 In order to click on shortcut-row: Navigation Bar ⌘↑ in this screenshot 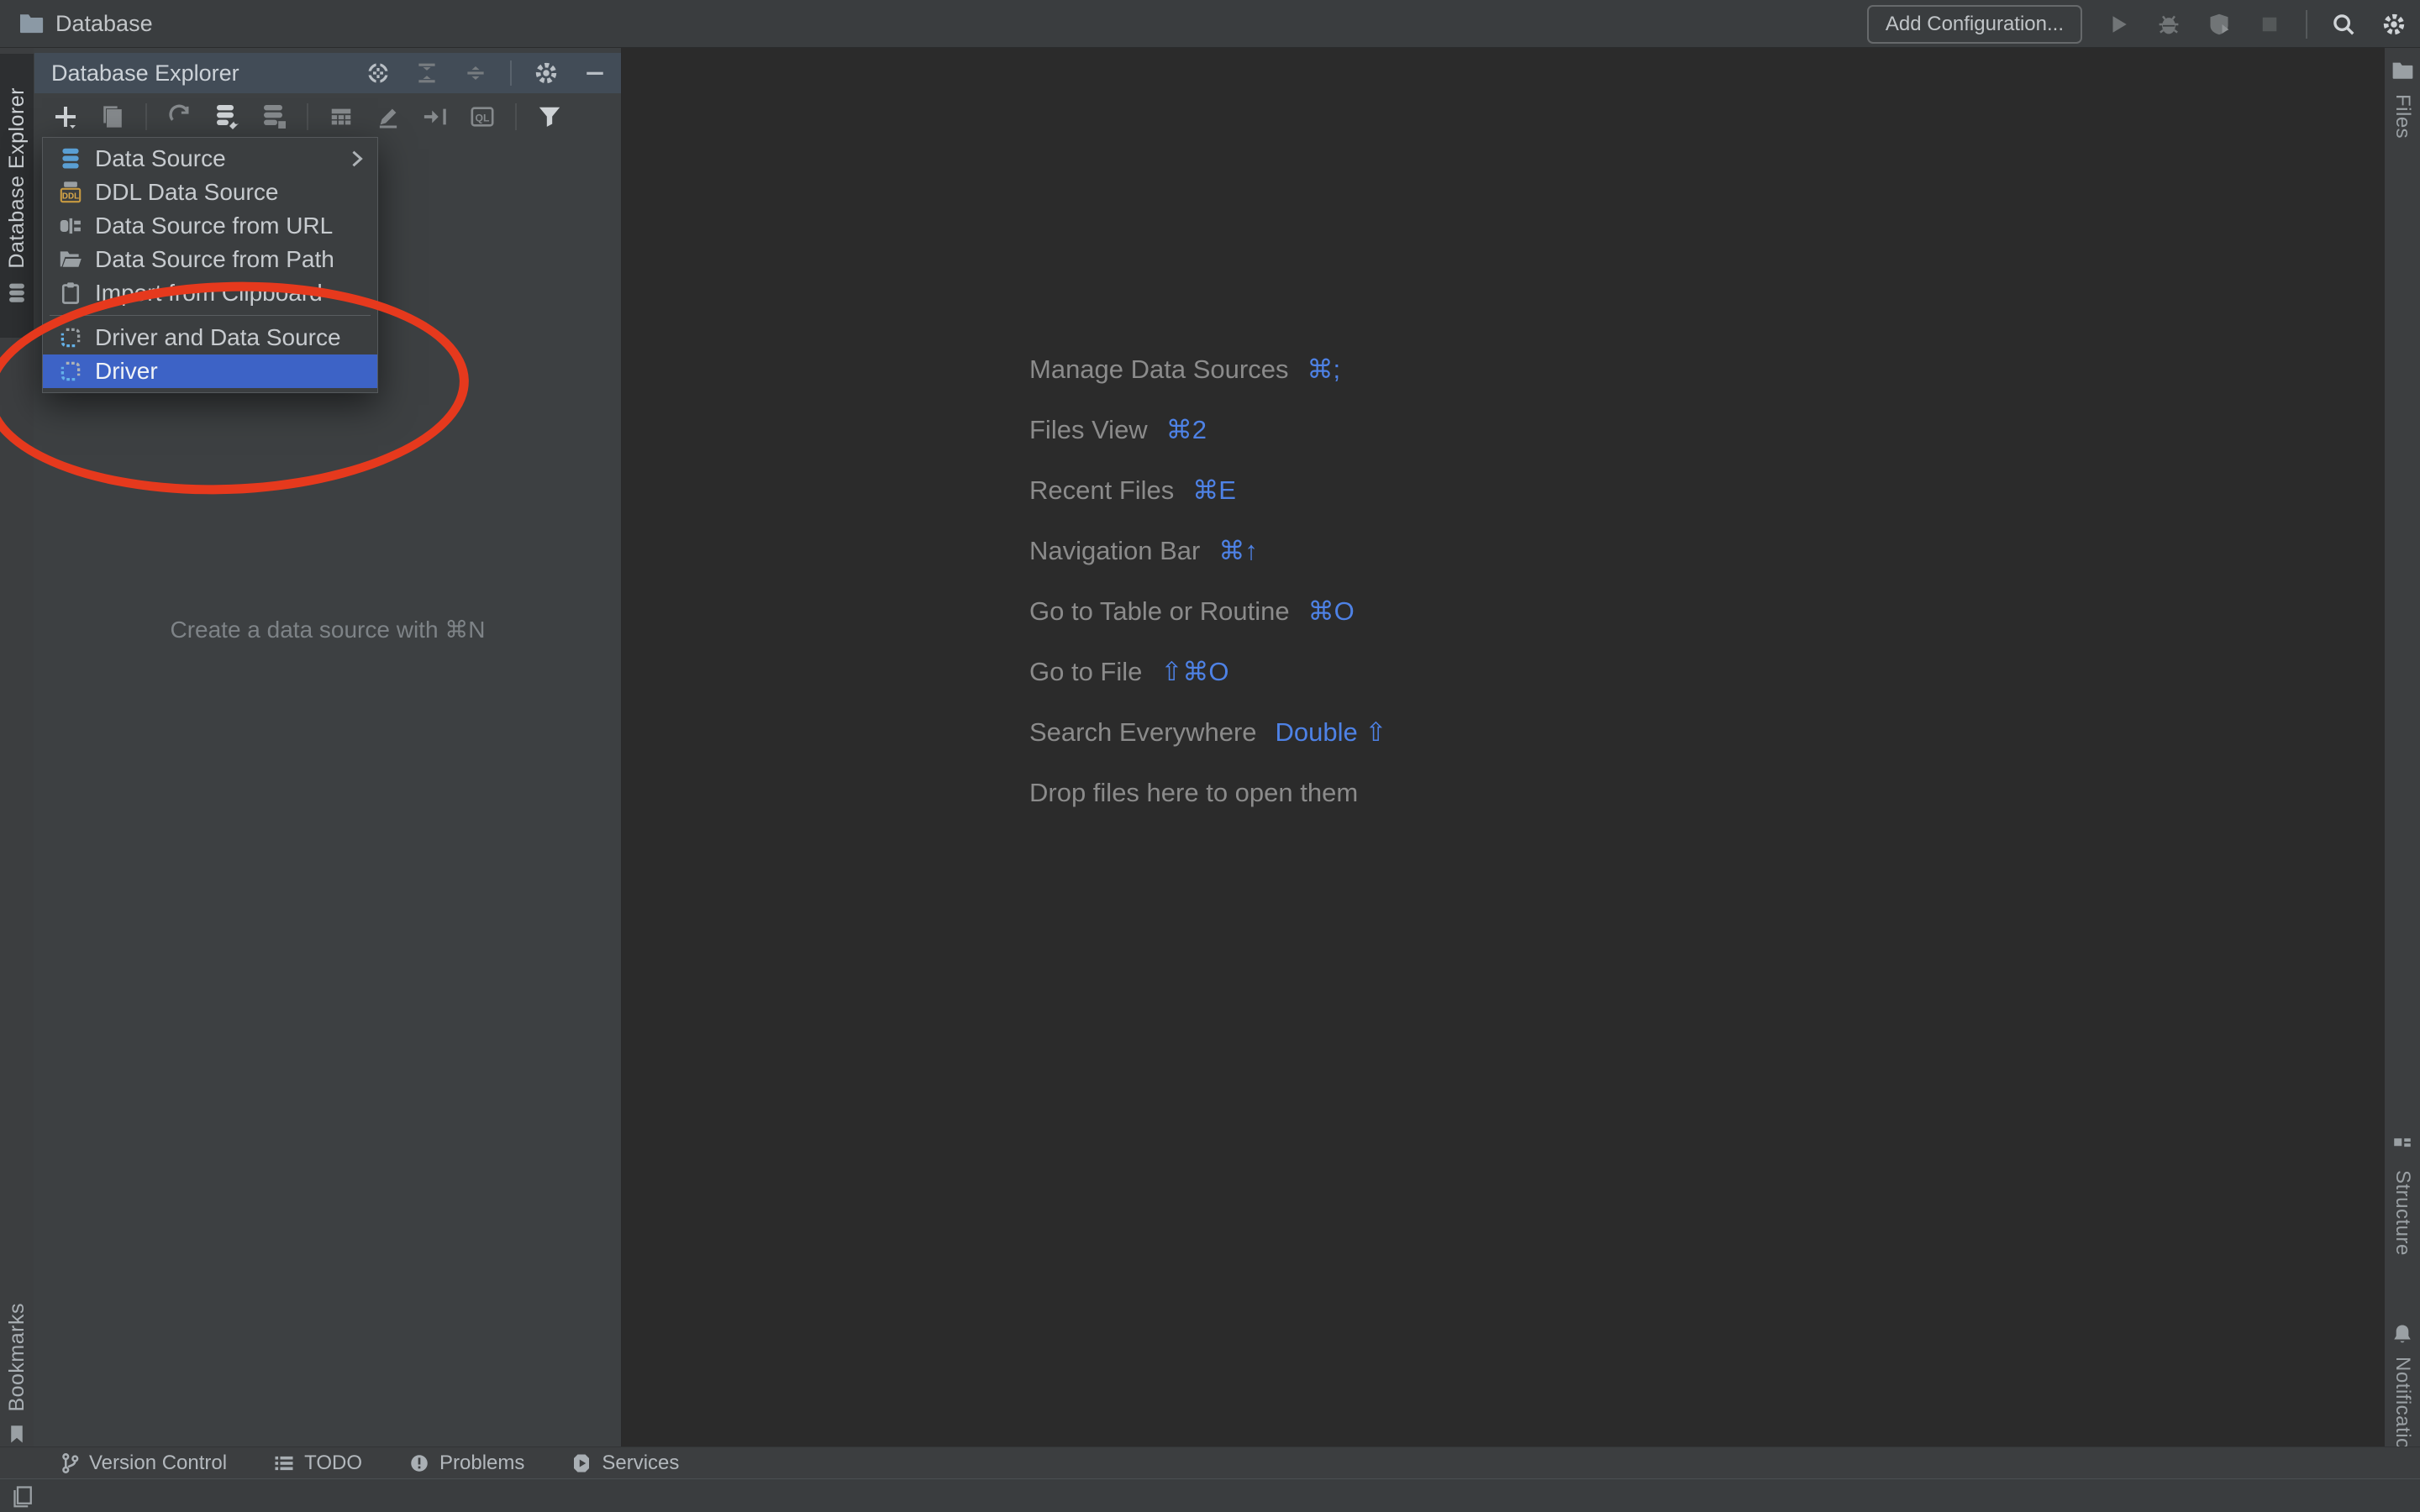, I will do `click(1207, 551)`.